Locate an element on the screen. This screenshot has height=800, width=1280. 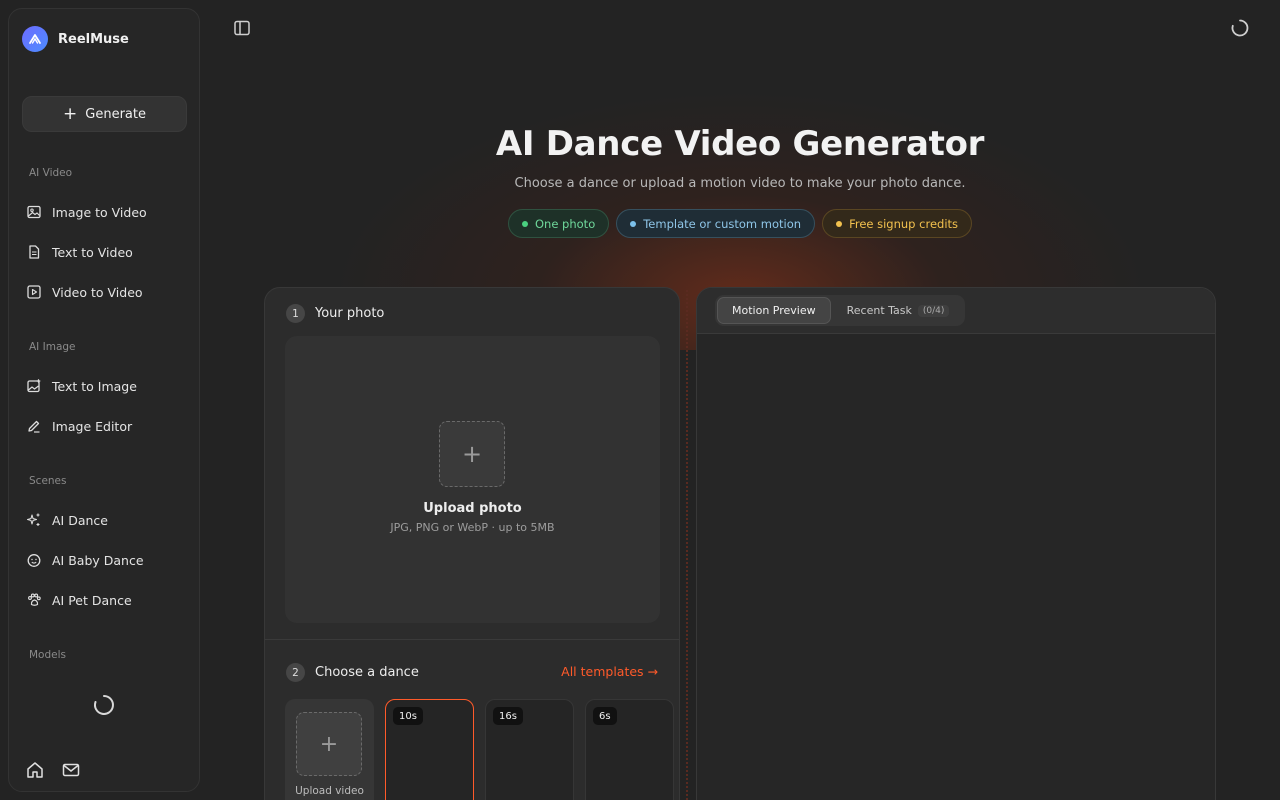
chip-template-or-custom-motion: Template or custom motion is located at coordinates (716, 223).